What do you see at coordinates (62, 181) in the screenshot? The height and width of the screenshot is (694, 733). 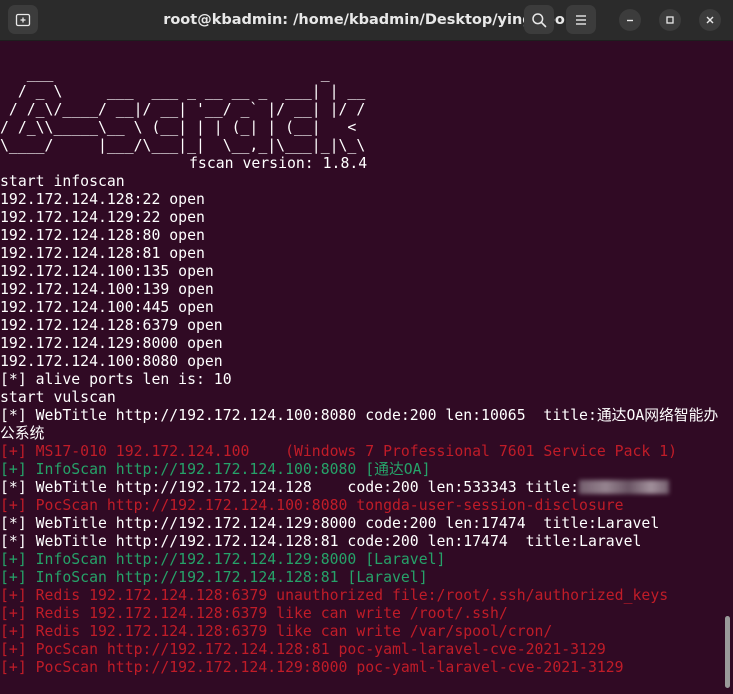 I see `output-line: start infoscan` at bounding box center [62, 181].